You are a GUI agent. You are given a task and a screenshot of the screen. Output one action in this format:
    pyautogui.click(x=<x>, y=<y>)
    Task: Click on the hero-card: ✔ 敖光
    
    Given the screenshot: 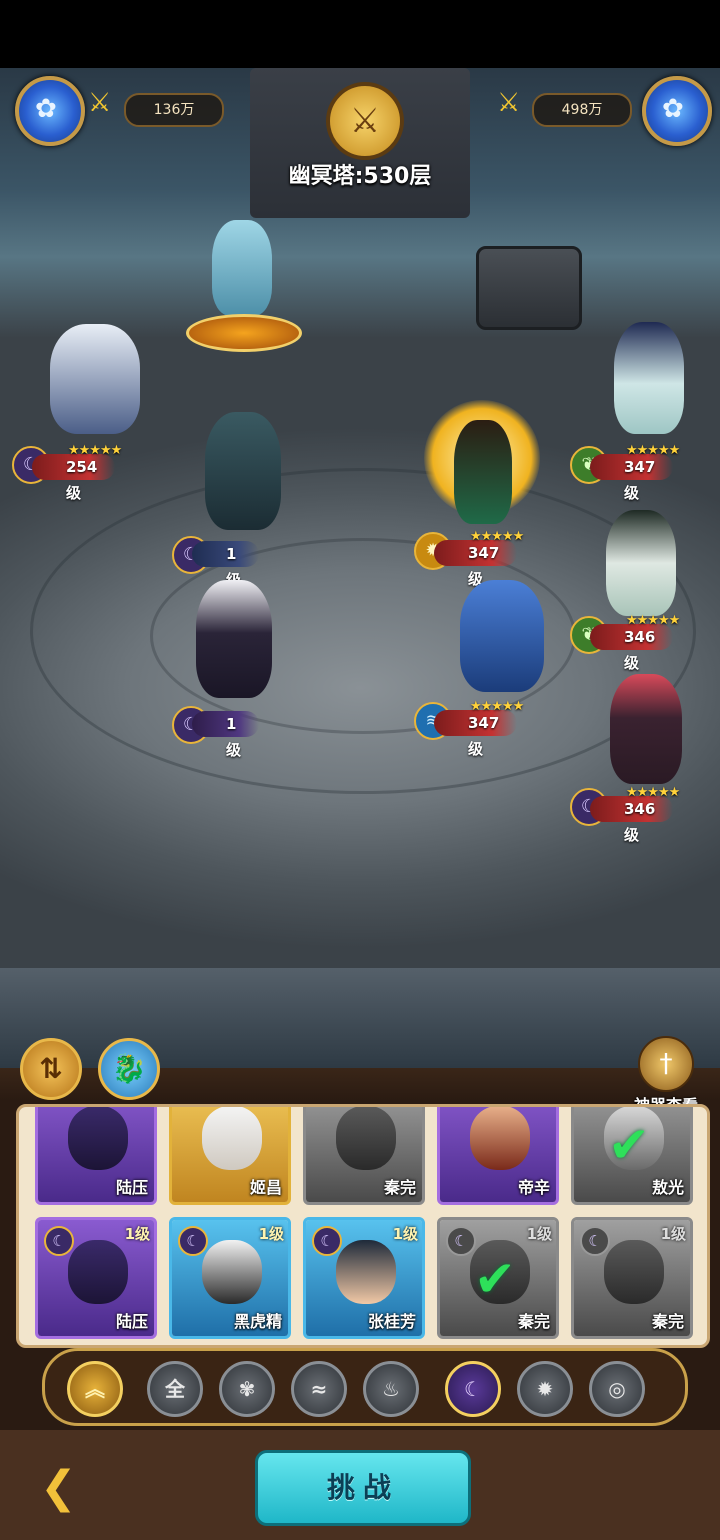 What is the action you would take?
    pyautogui.click(x=632, y=1156)
    